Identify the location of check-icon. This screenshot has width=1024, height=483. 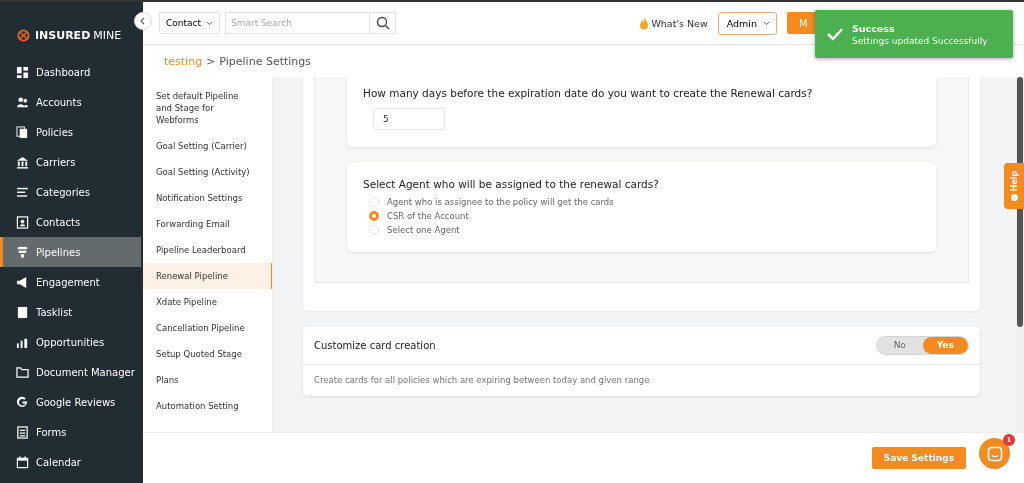
(835, 34).